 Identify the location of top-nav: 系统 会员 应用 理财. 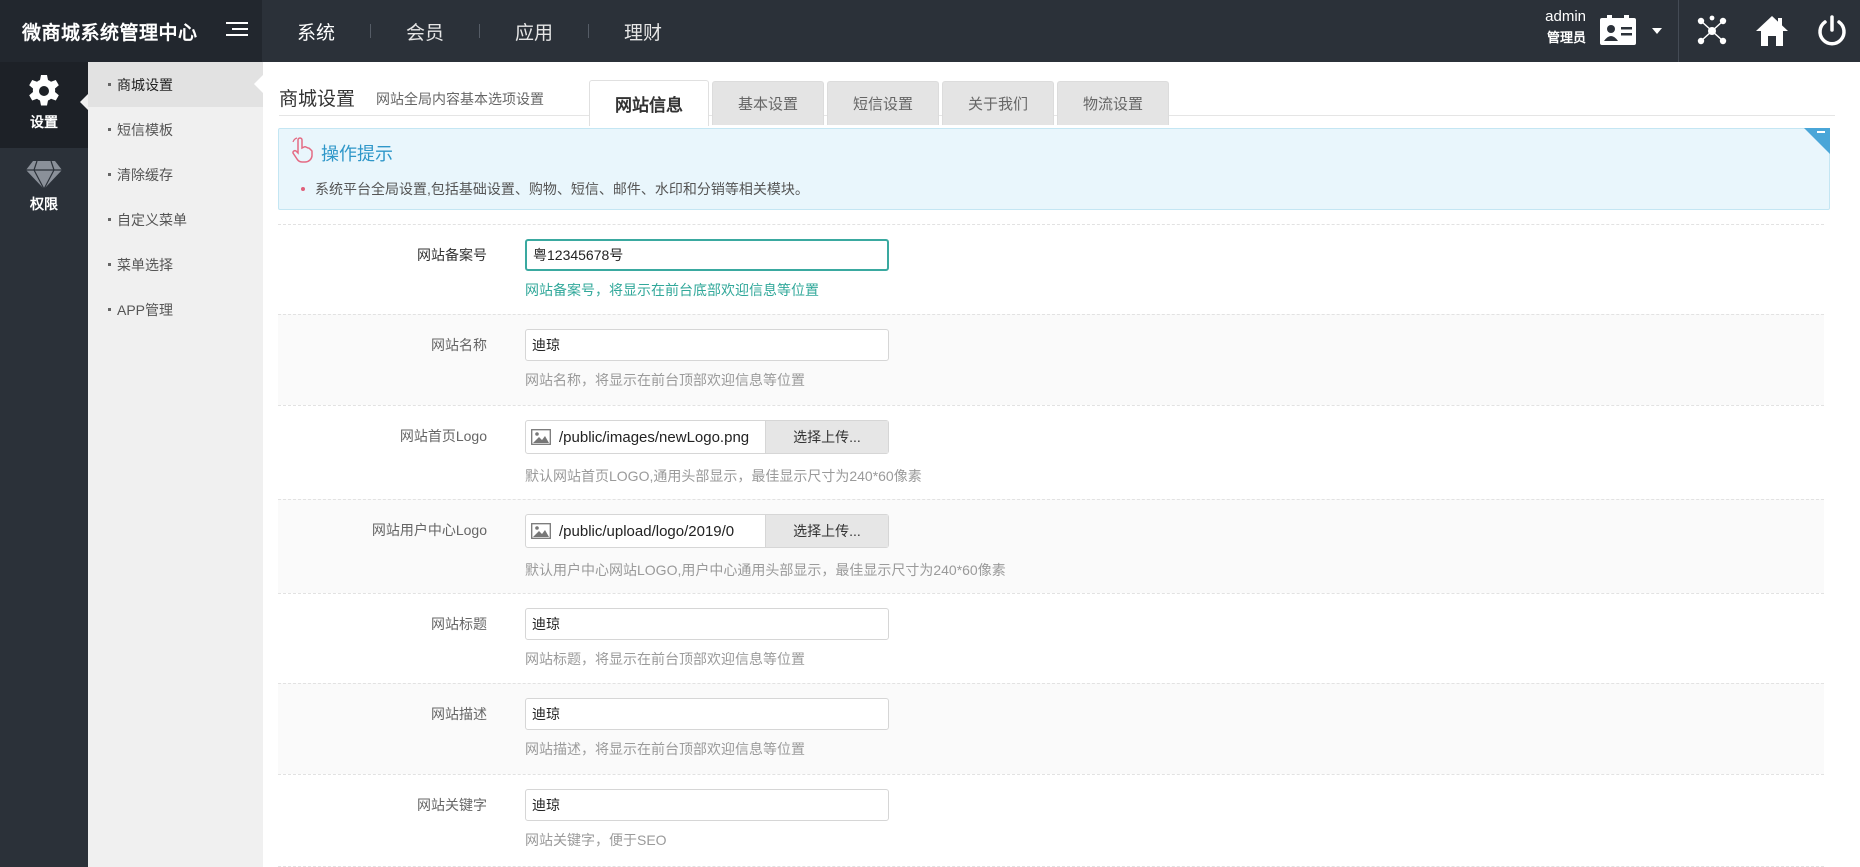
(479, 31).